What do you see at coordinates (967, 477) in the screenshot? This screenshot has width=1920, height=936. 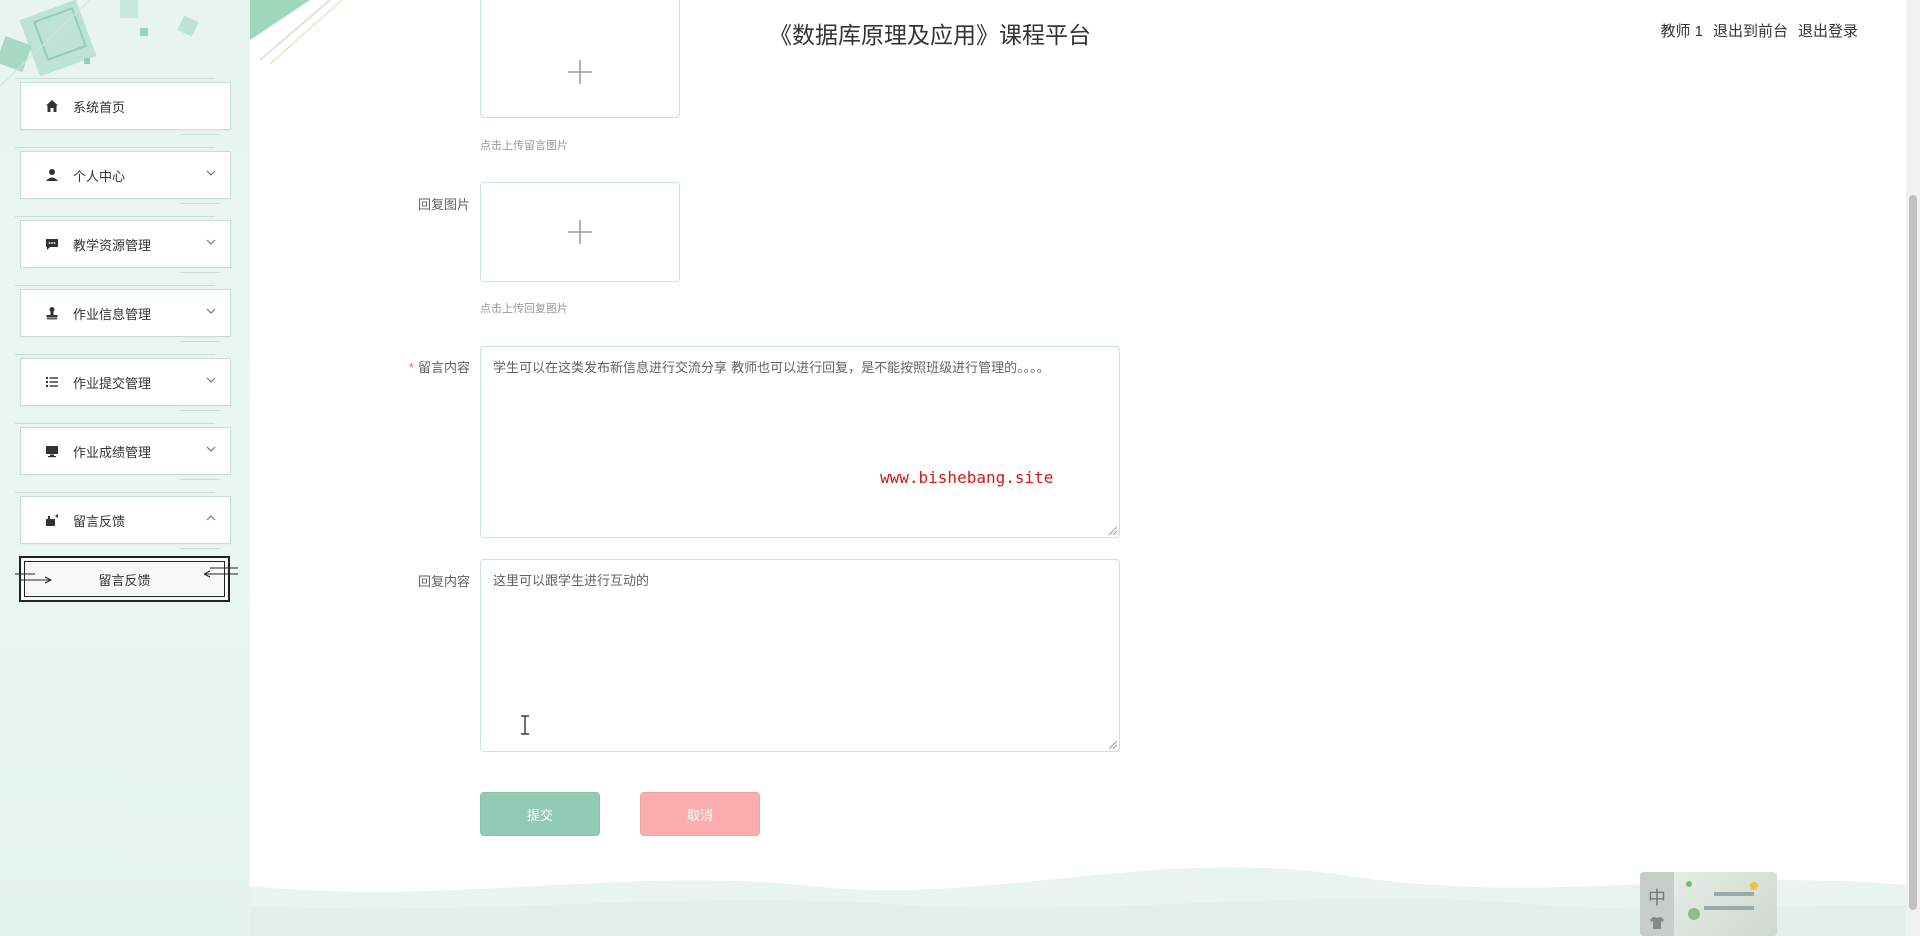 I see `watermark-text: www.bishebang.site` at bounding box center [967, 477].